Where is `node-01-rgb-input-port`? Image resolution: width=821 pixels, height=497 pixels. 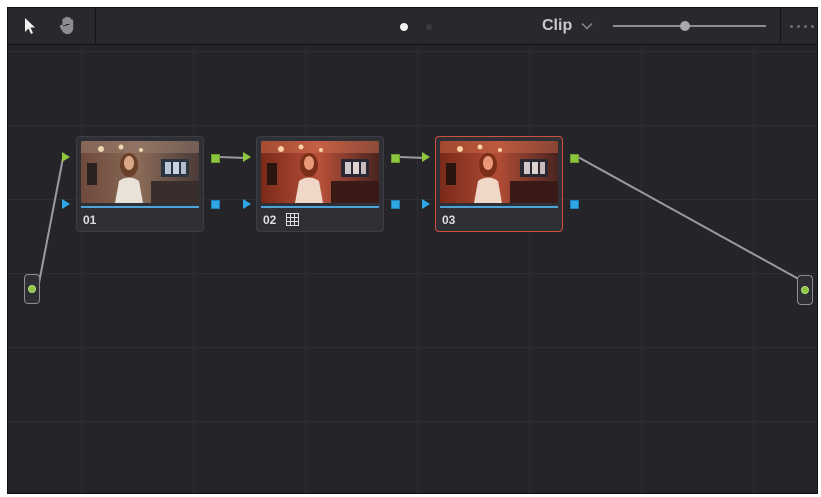
node-01-rgb-input-port is located at coordinates (66, 157).